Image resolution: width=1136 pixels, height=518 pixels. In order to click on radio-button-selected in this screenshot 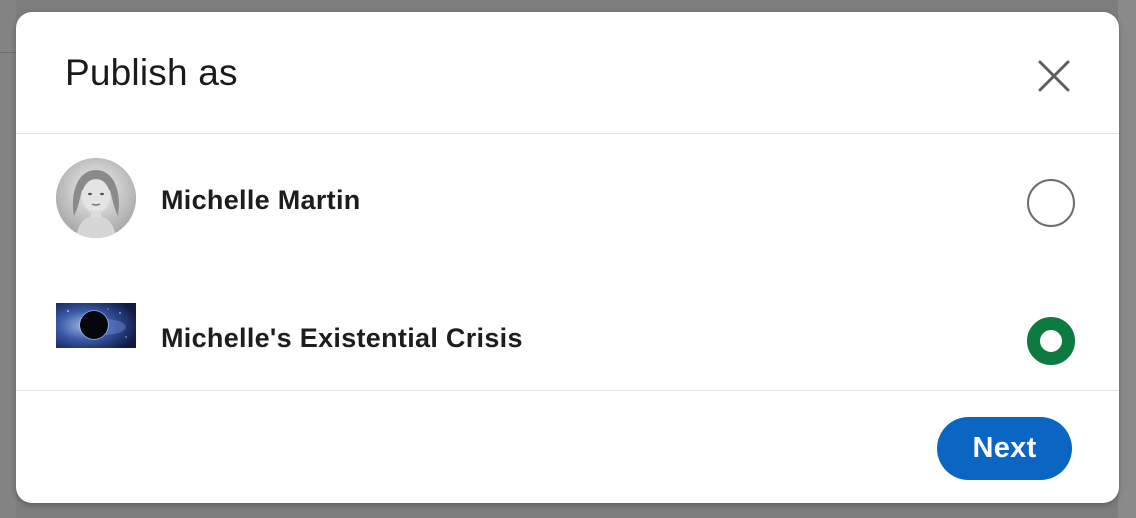, I will do `click(1051, 341)`.